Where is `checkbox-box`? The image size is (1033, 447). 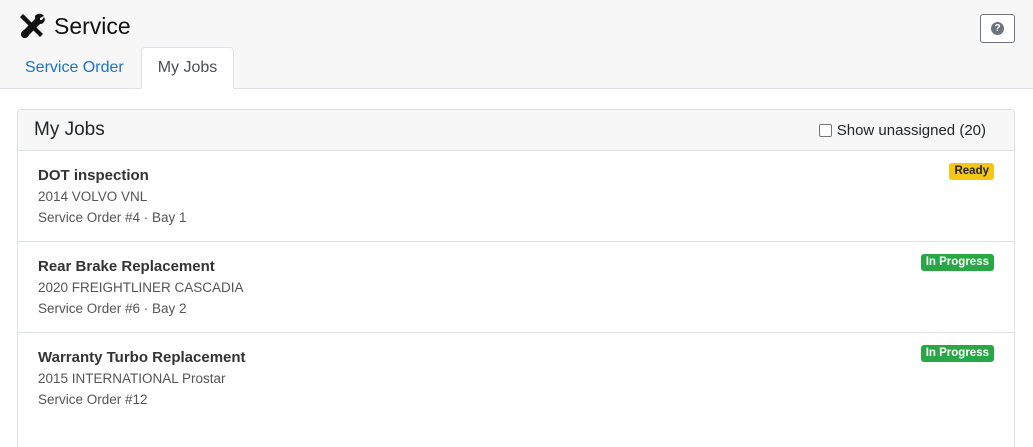
checkbox-box is located at coordinates (825, 130).